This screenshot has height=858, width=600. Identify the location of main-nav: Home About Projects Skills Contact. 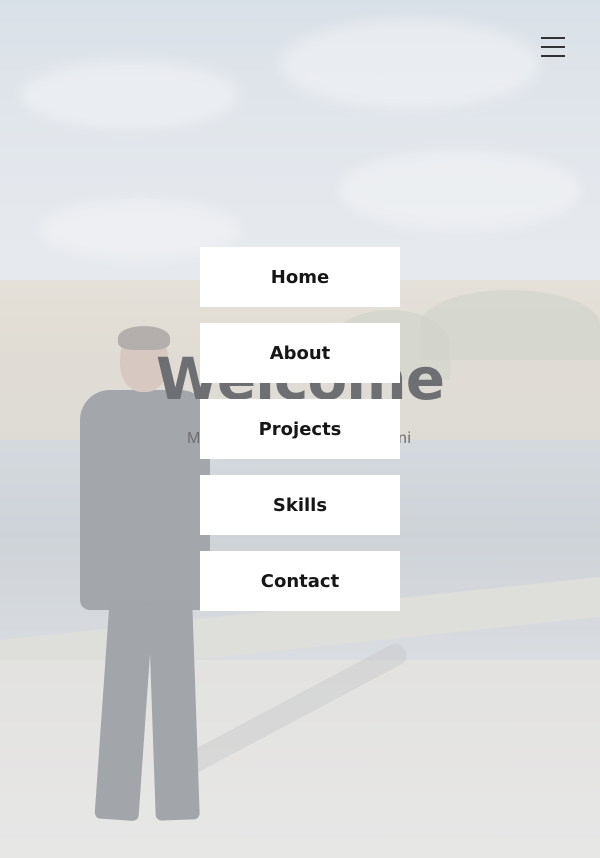
(300, 437).